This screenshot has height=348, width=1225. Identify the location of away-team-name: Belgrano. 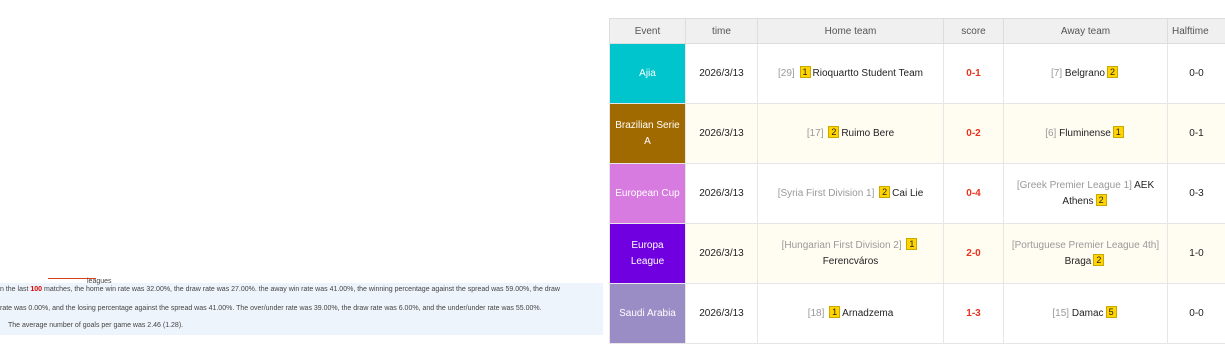
(1085, 73).